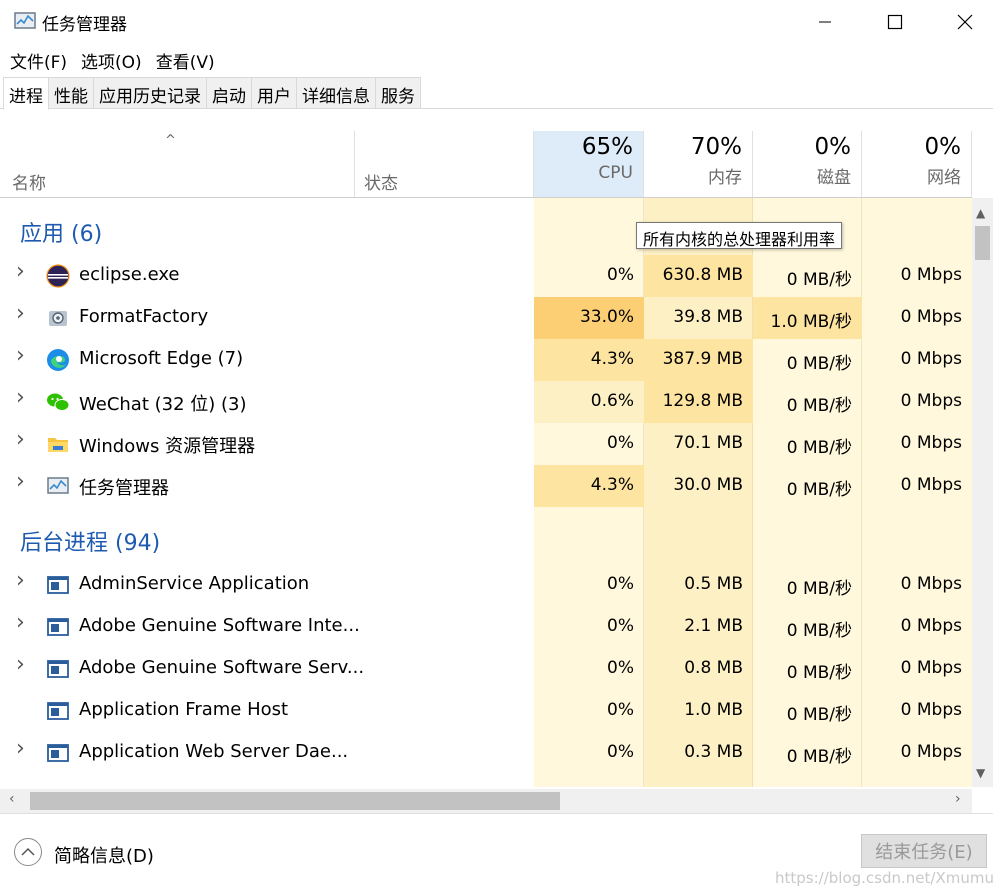 Image resolution: width=993 pixels, height=894 pixels. I want to click on network-total: 0%, so click(943, 147).